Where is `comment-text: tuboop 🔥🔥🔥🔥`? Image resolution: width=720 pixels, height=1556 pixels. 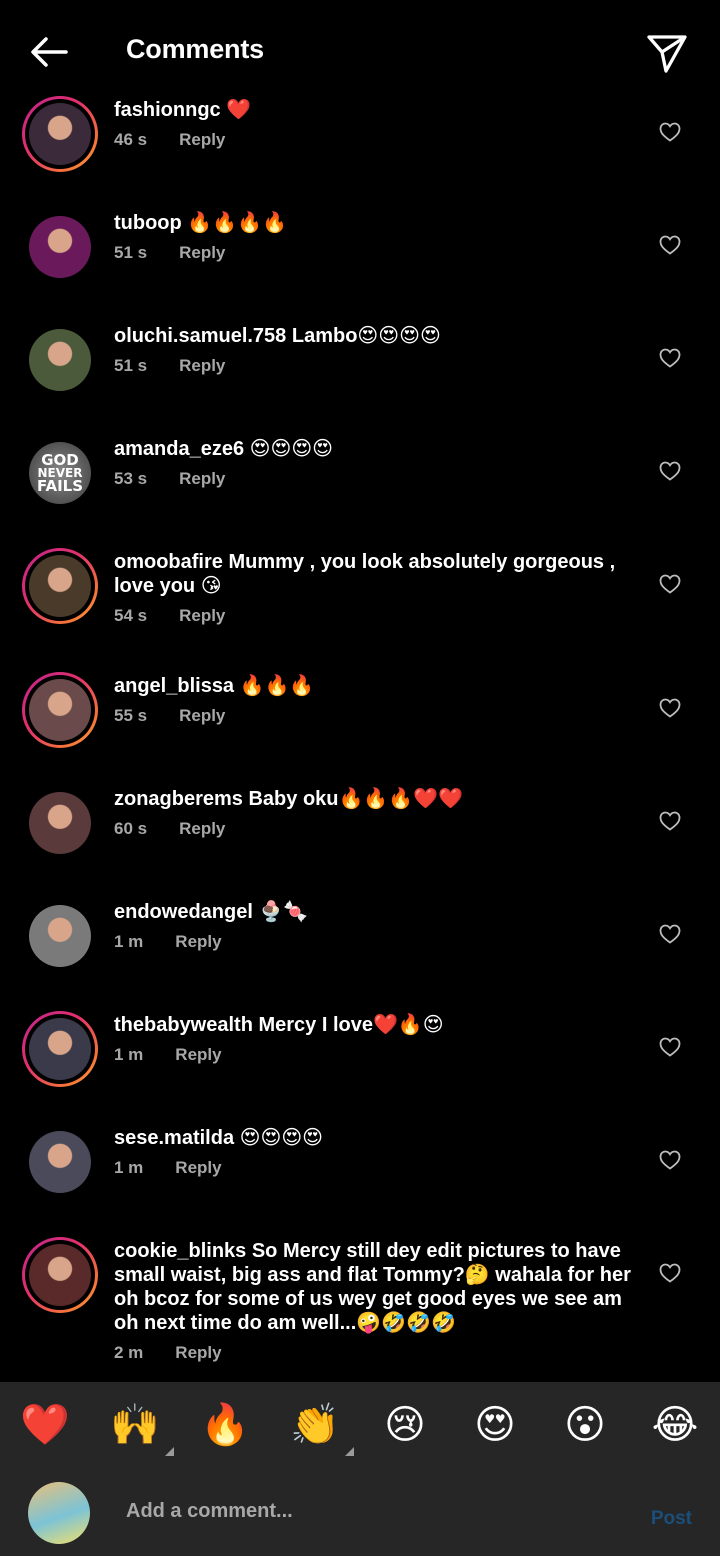
comment-text: tuboop 🔥🔥🔥🔥 is located at coordinates (200, 223).